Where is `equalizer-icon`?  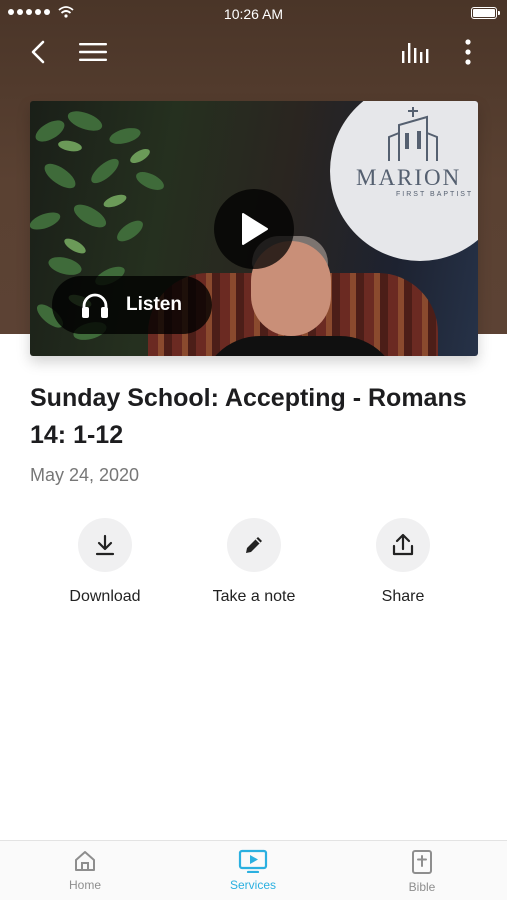
equalizer-icon is located at coordinates (415, 53).